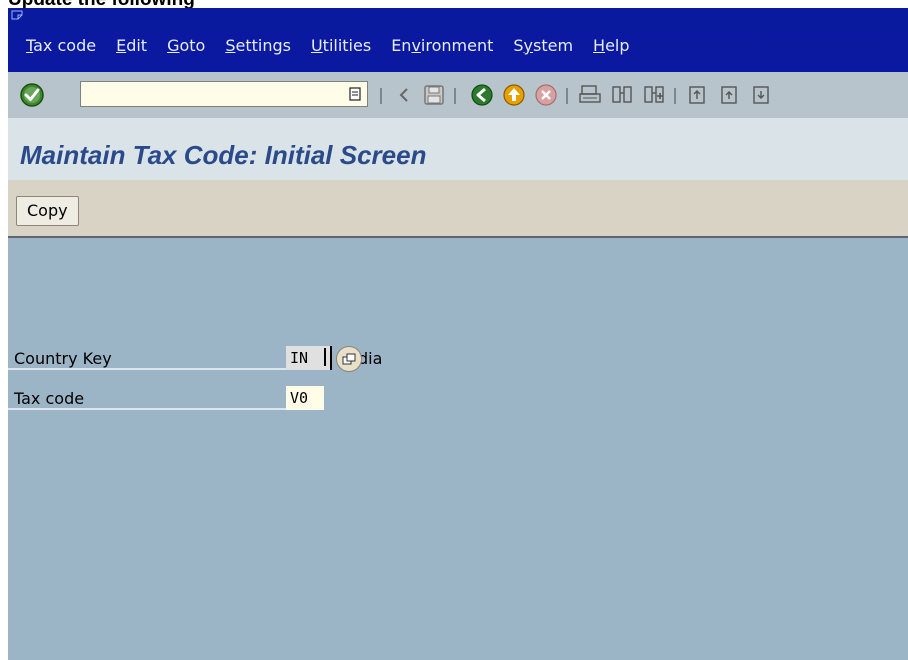 This screenshot has height=660, width=908. What do you see at coordinates (32, 95) in the screenshot?
I see `enter-check-icon` at bounding box center [32, 95].